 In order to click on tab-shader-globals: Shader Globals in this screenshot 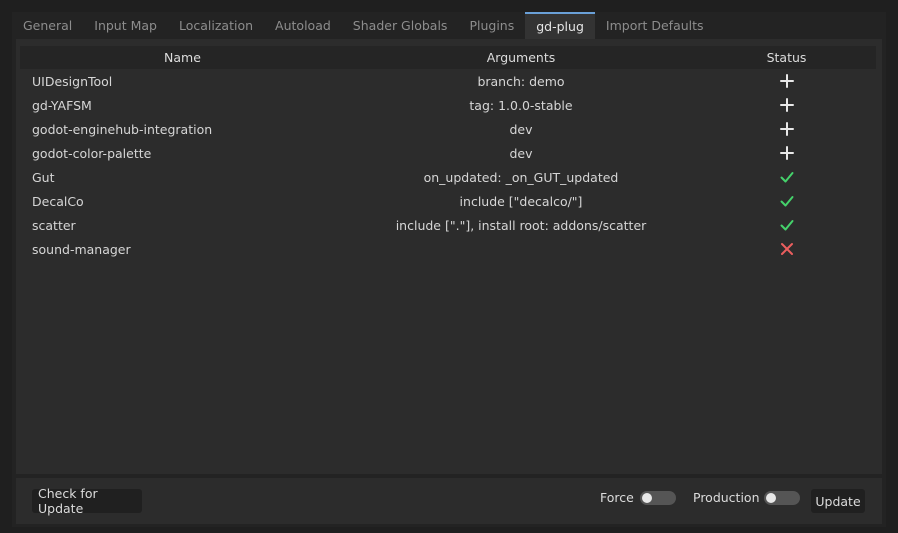, I will do `click(400, 25)`.